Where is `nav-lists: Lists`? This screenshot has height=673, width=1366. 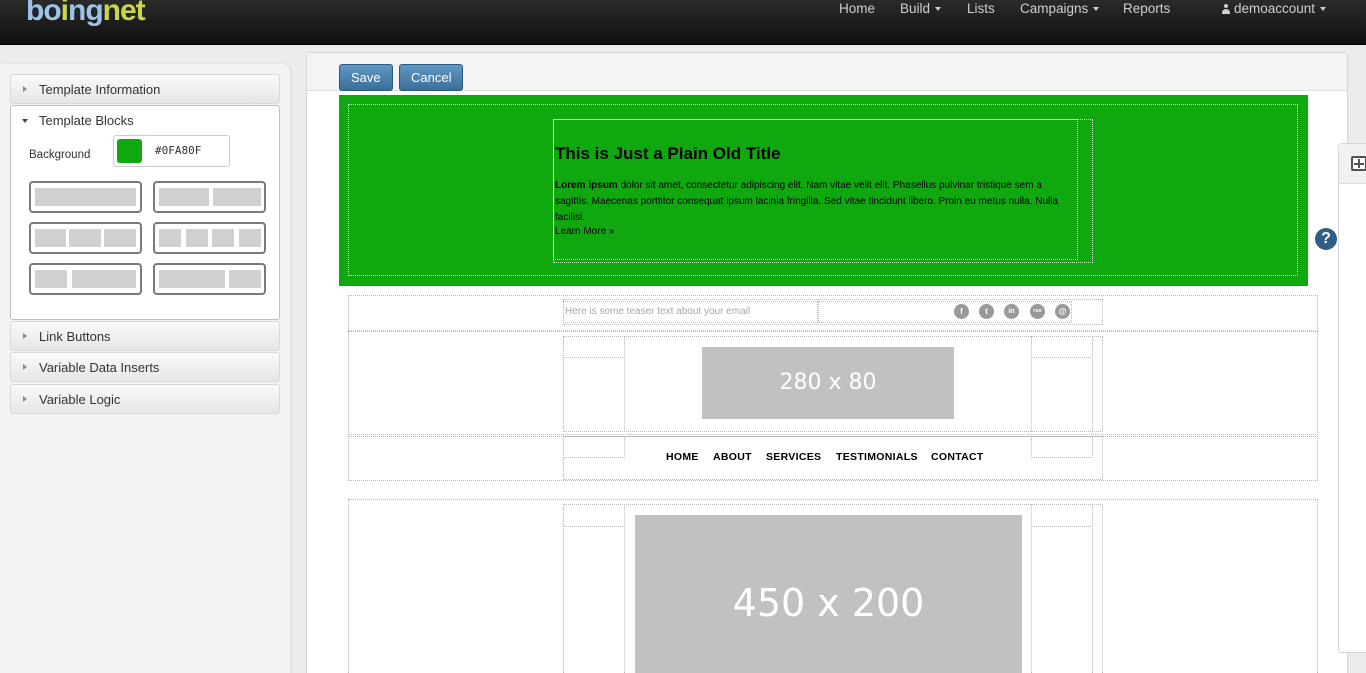
nav-lists: Lists is located at coordinates (981, 8).